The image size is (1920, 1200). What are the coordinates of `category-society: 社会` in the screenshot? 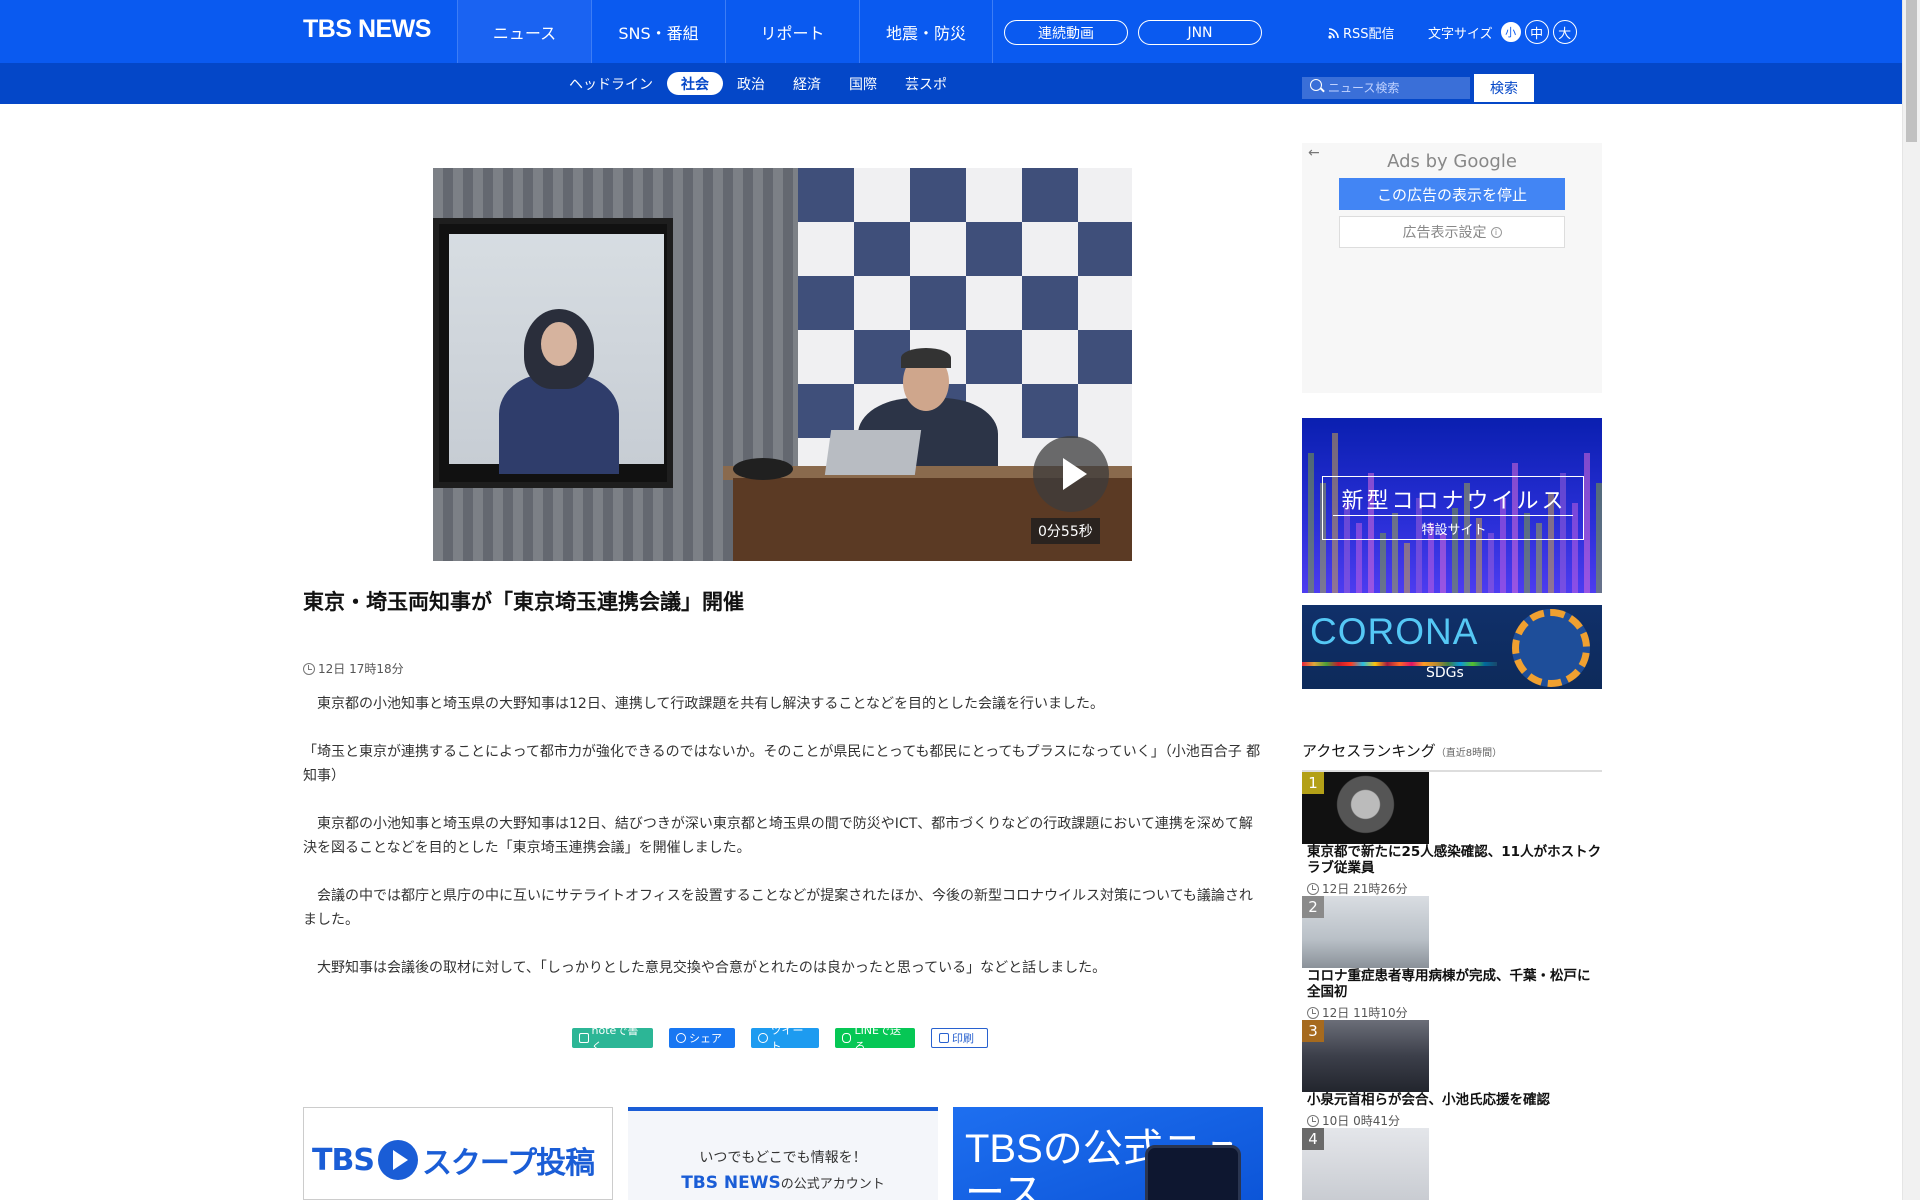 It's located at (695, 83).